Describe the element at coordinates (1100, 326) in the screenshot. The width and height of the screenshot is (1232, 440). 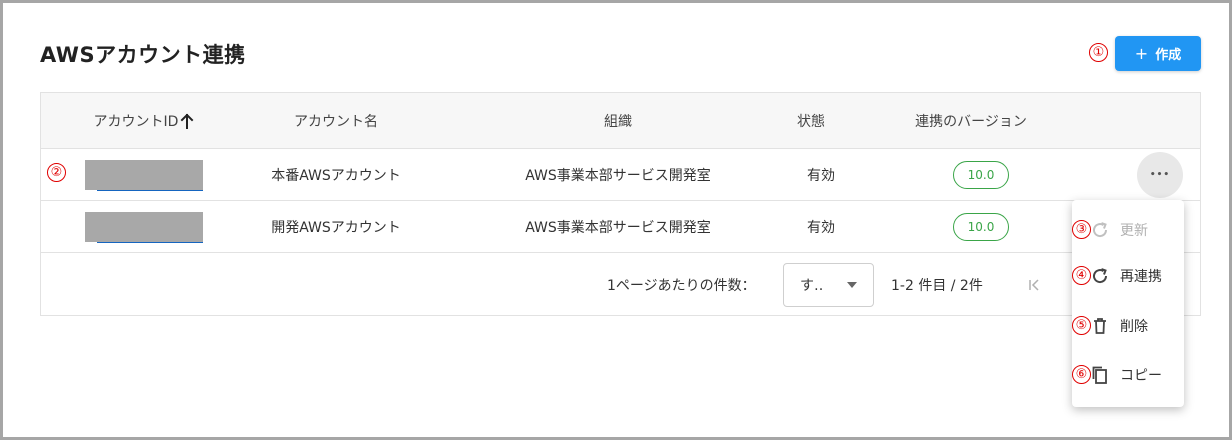
I see `trash-icon` at that location.